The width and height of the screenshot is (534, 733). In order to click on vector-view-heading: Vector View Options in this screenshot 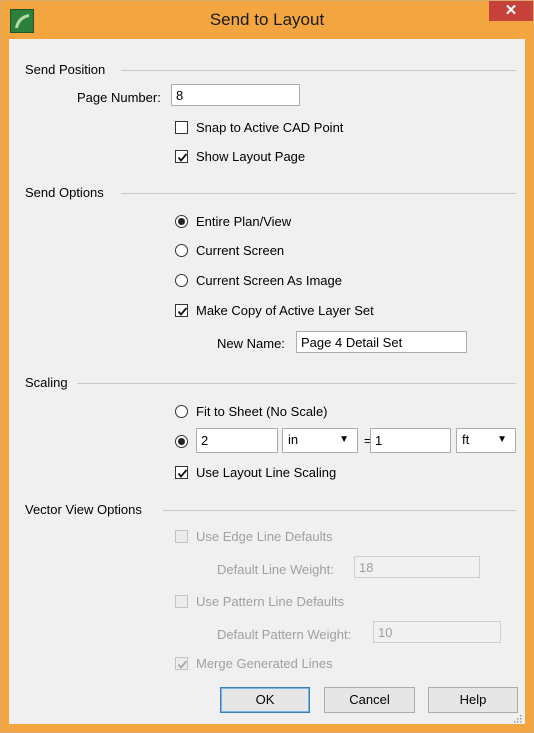, I will do `click(83, 509)`.